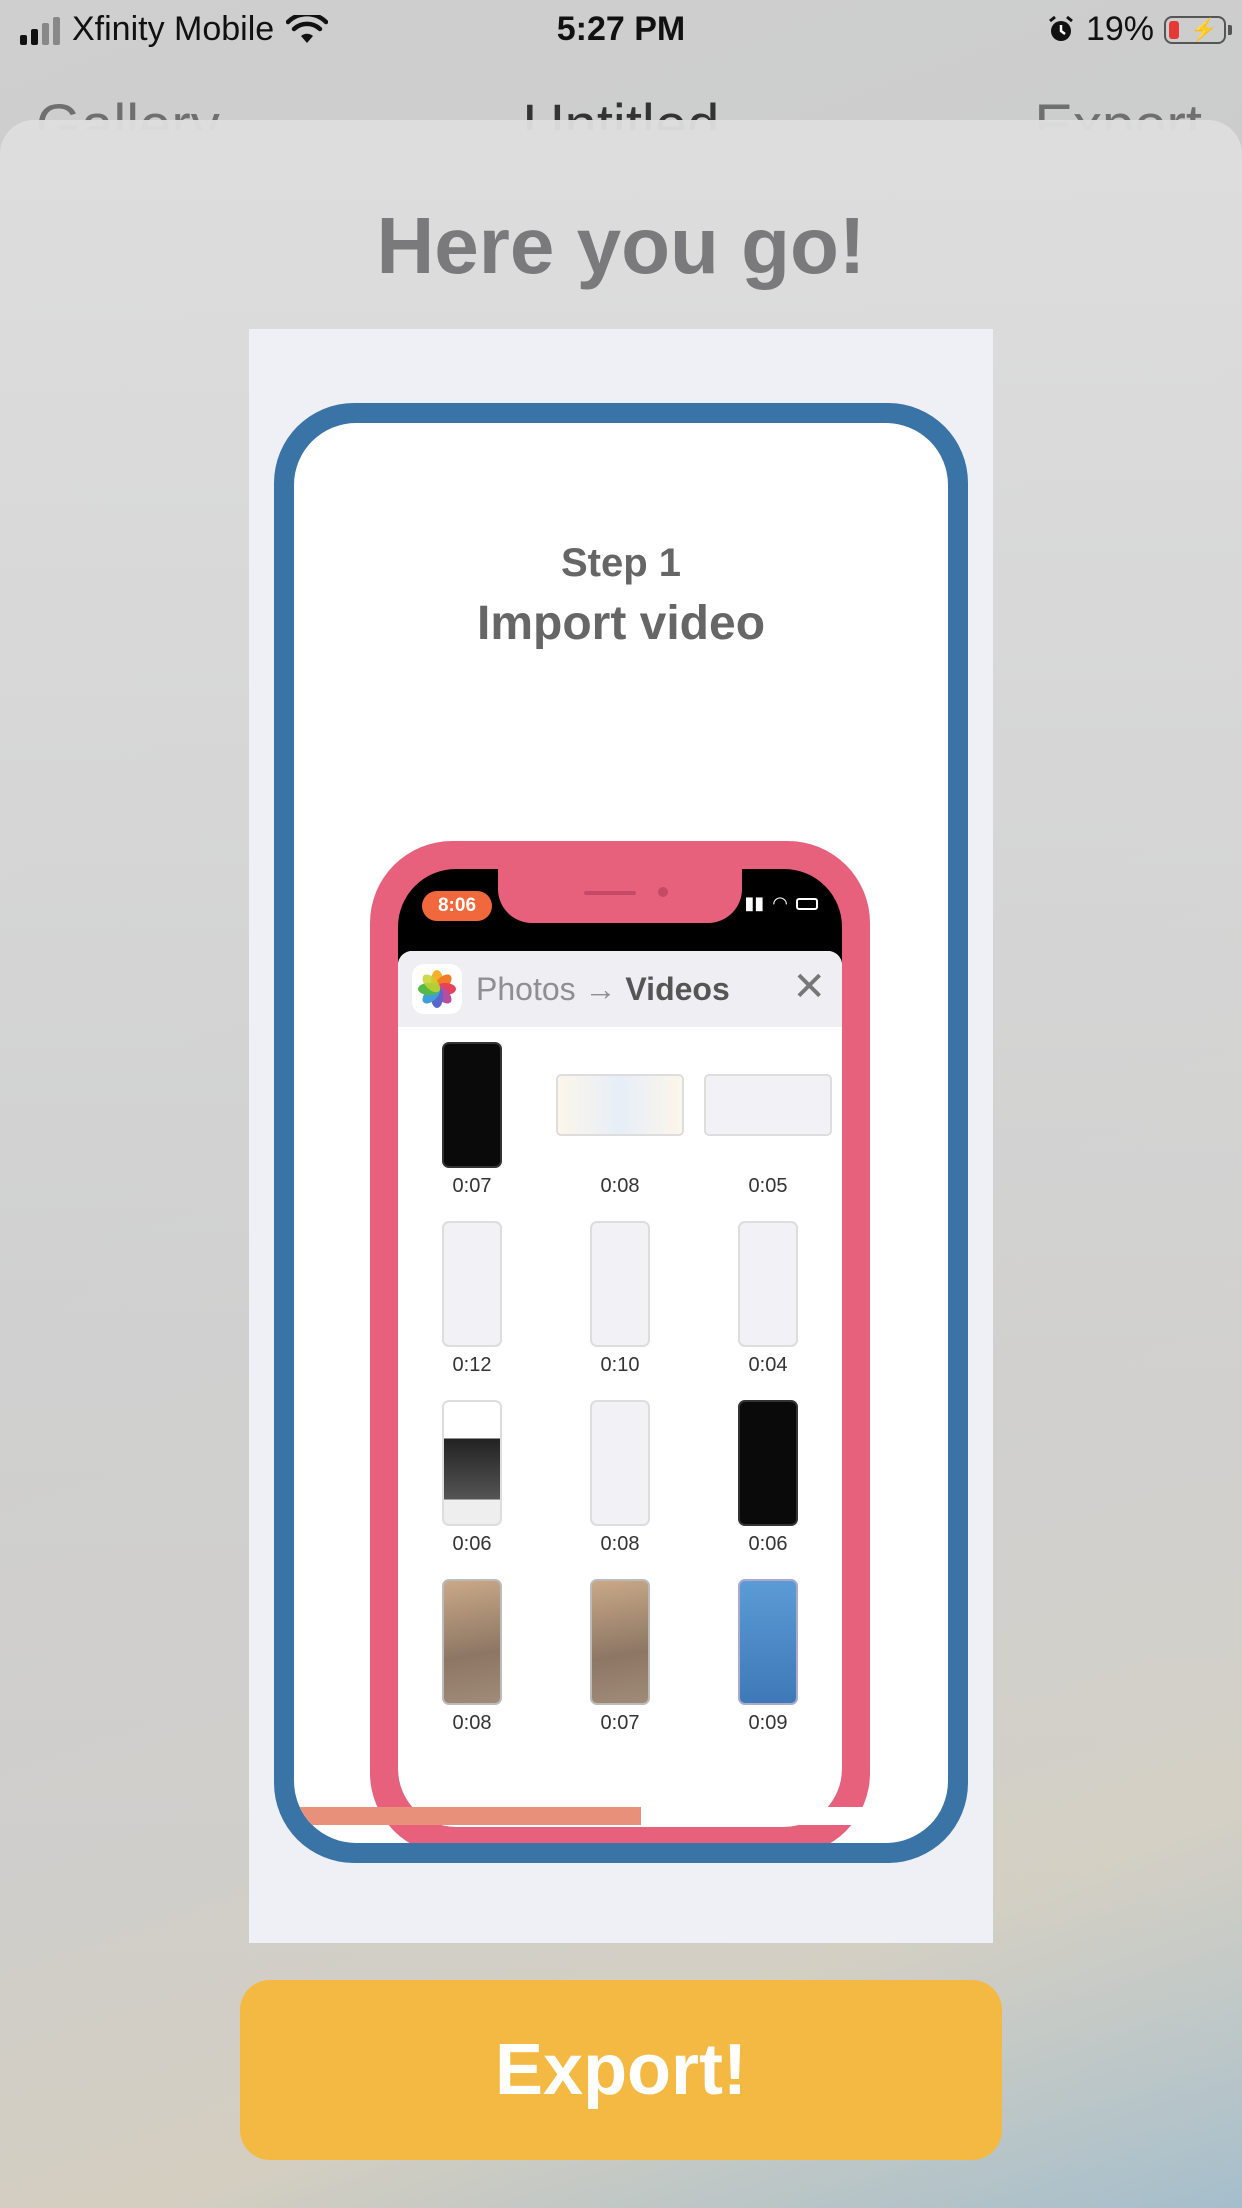 Image resolution: width=1242 pixels, height=2208 pixels. Describe the element at coordinates (526, 988) in the screenshot. I see `breadcrumb-source: Photos` at that location.